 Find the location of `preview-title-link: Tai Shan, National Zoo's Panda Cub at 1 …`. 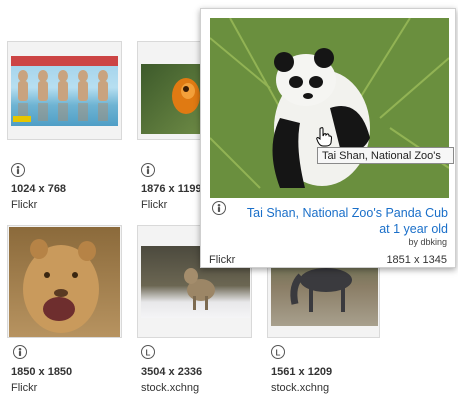

preview-title-link: Tai Shan, National Zoo's Panda Cub at 1 … is located at coordinates (341, 221).